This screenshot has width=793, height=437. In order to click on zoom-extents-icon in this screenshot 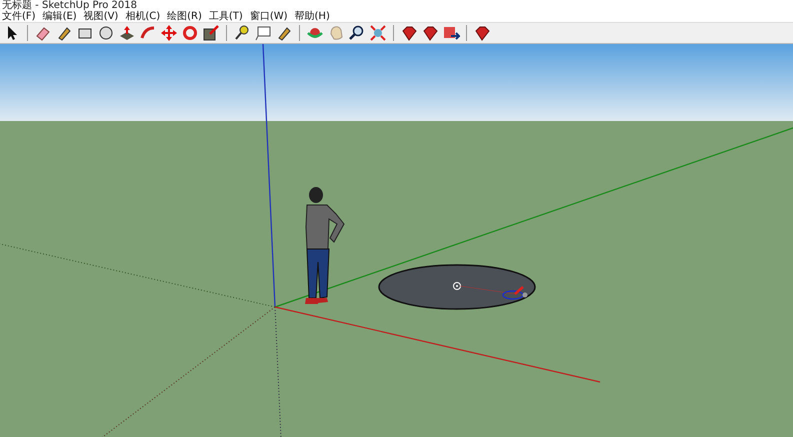, I will do `click(378, 33)`.